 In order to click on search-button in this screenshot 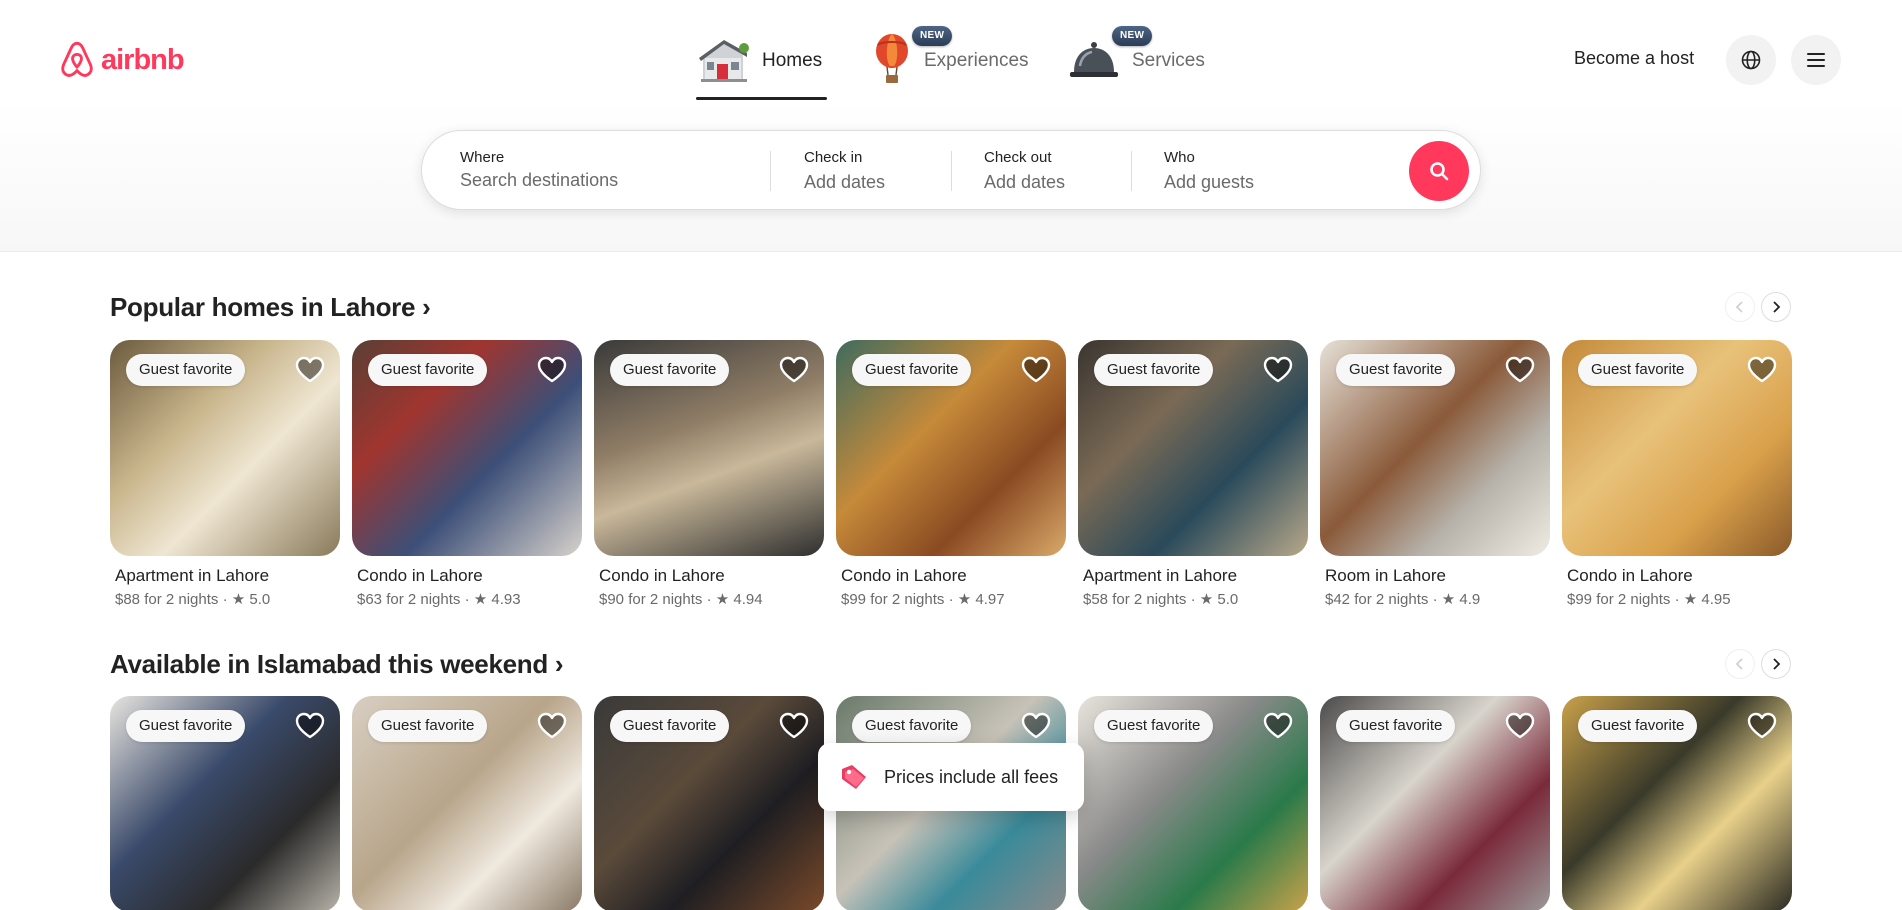, I will do `click(1439, 171)`.